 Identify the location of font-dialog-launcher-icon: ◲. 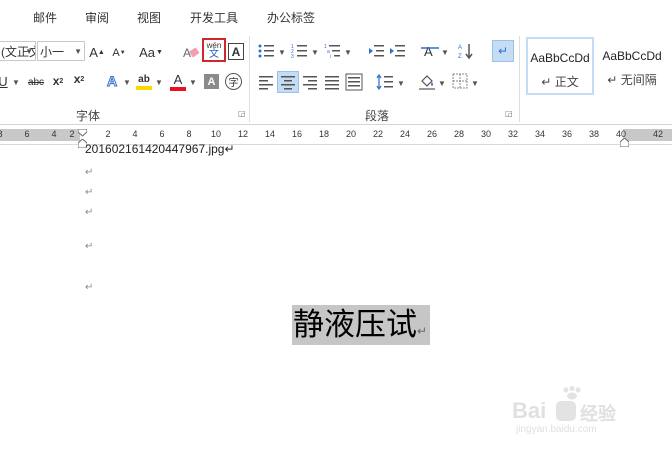
(242, 113).